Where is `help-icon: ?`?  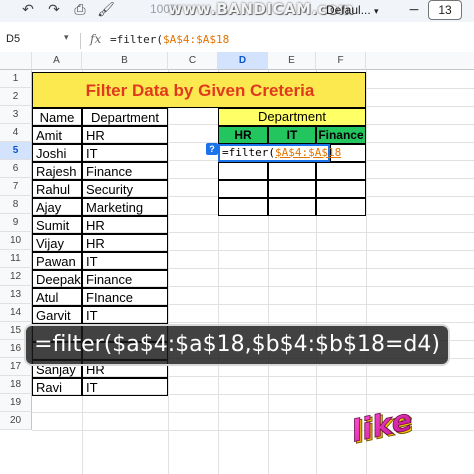 help-icon: ? is located at coordinates (212, 149).